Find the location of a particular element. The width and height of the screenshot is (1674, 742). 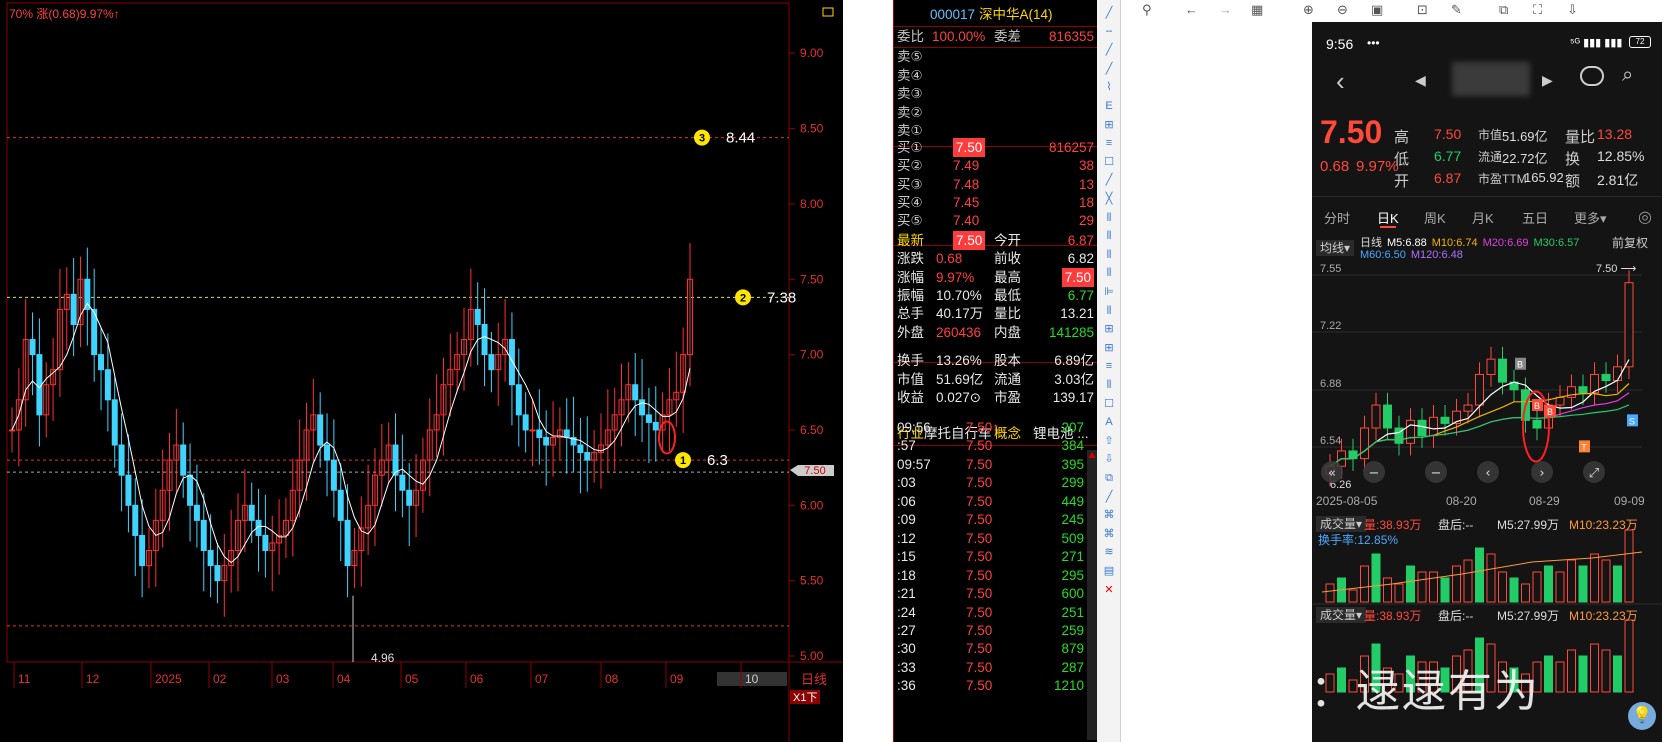

settings-icon: ◎ is located at coordinates (1645, 217).